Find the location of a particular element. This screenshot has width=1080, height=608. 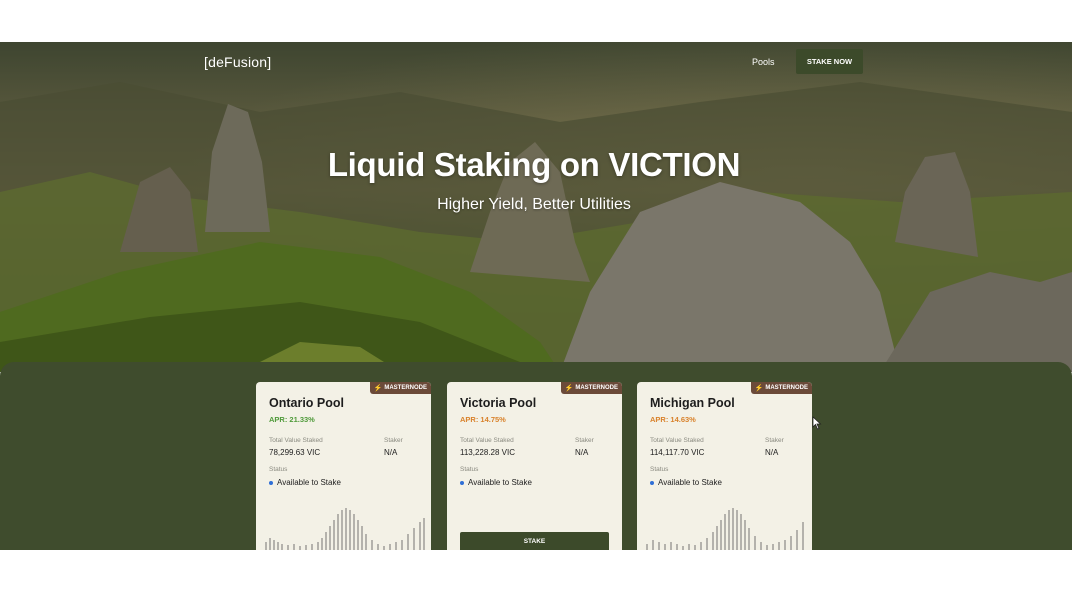

brand-logo: [deFusion] is located at coordinates (237, 62).